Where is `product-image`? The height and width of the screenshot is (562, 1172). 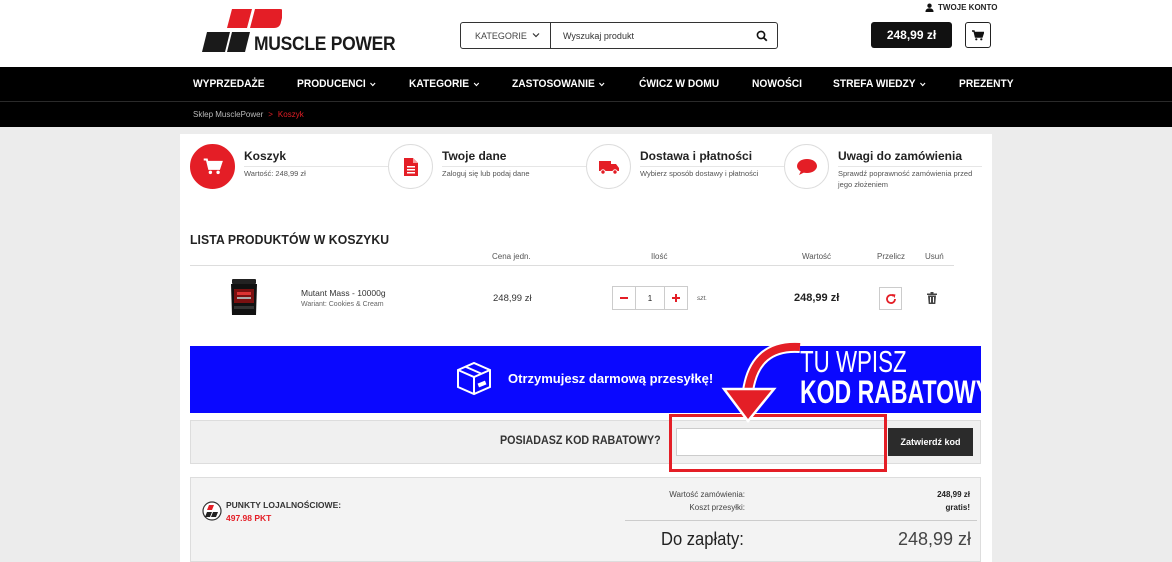
product-image is located at coordinates (244, 297).